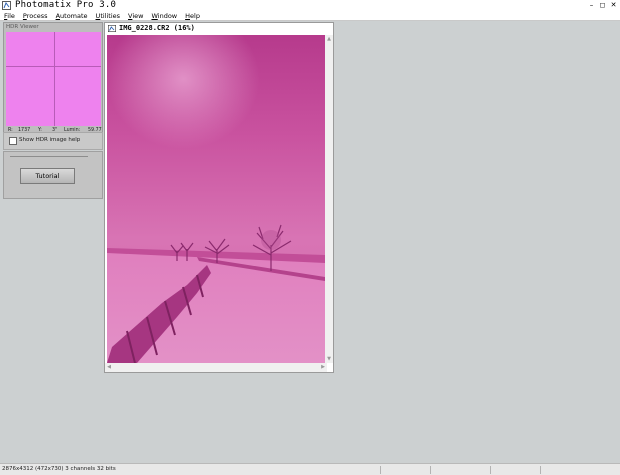 The width and height of the screenshot is (620, 475). I want to click on menu-utilities: Utilities, so click(108, 16).